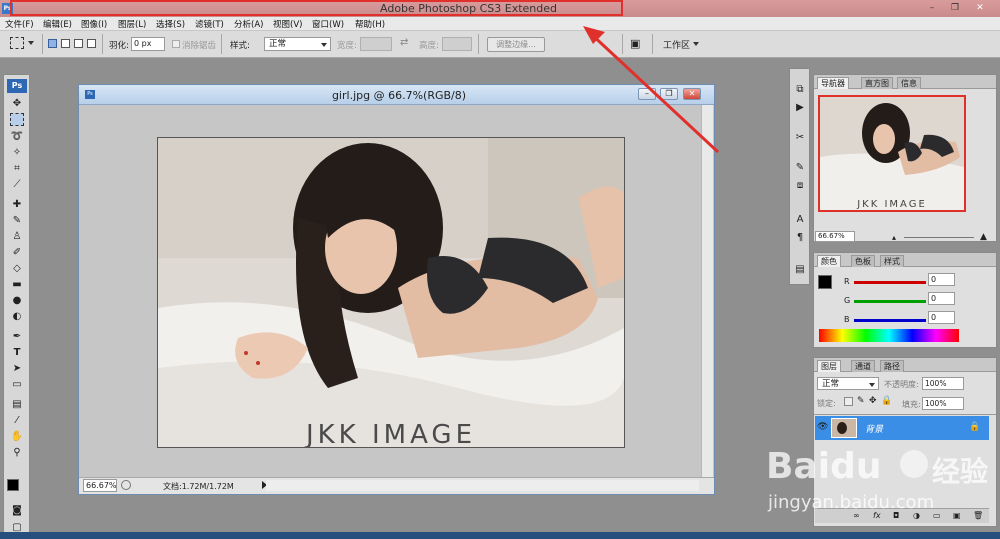 The width and height of the screenshot is (1000, 539). What do you see at coordinates (126, 485) in the screenshot?
I see `preview-icon` at bounding box center [126, 485].